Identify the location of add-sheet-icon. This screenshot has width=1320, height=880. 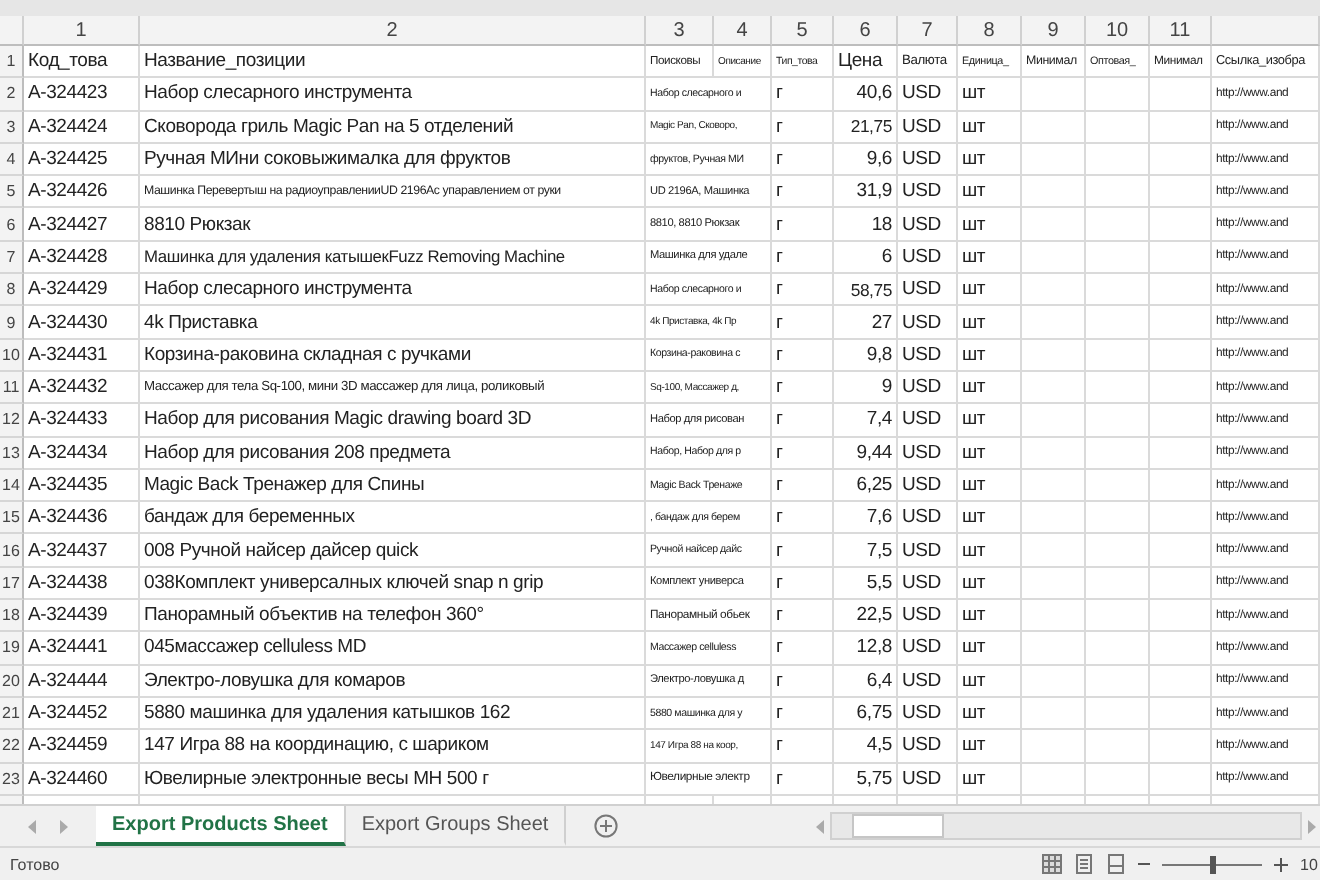
(606, 826).